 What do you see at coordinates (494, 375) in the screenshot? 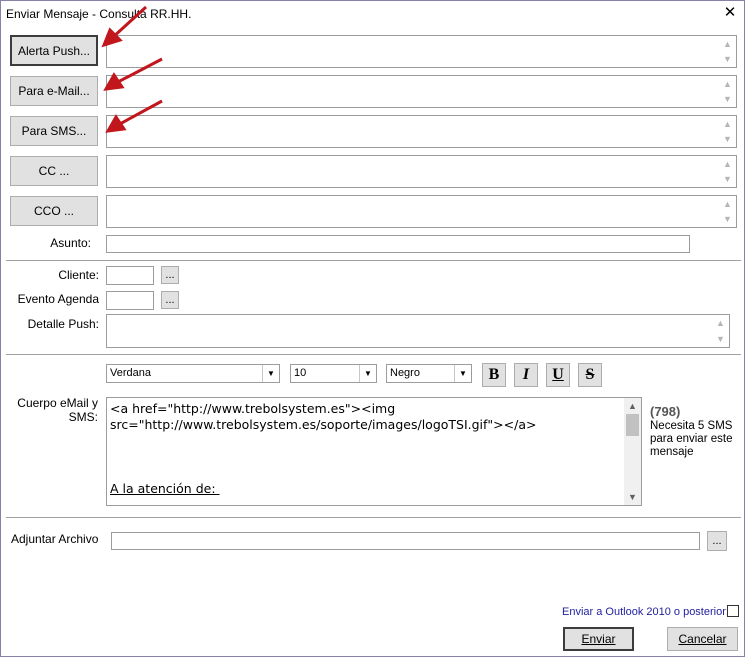
I see `bold-button: B` at bounding box center [494, 375].